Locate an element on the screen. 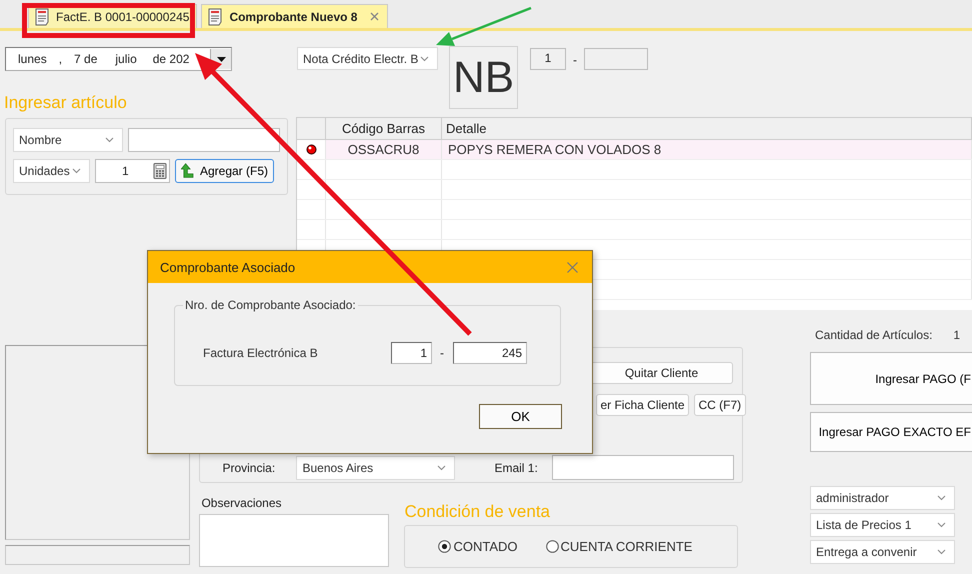  count-value: 1 is located at coordinates (956, 335).